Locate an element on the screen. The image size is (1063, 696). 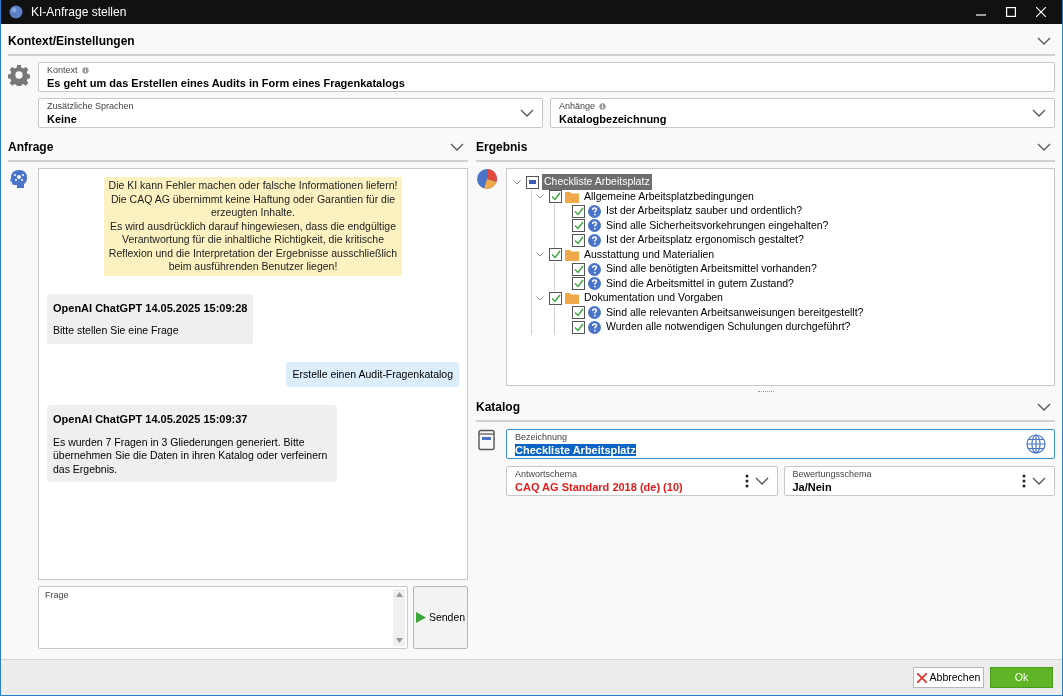
app-icon is located at coordinates (16, 12).